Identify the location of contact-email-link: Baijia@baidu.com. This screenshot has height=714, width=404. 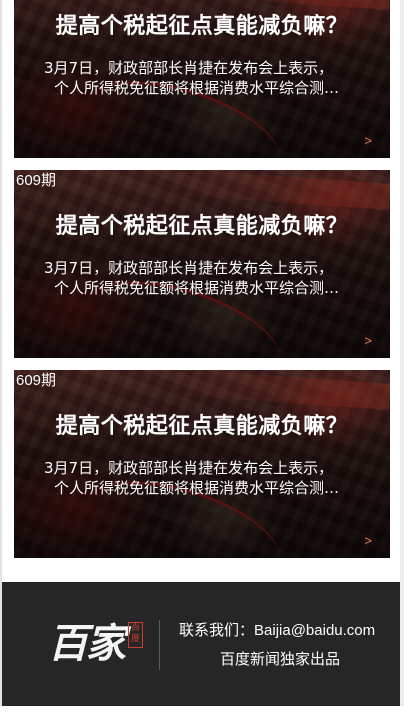
(314, 630).